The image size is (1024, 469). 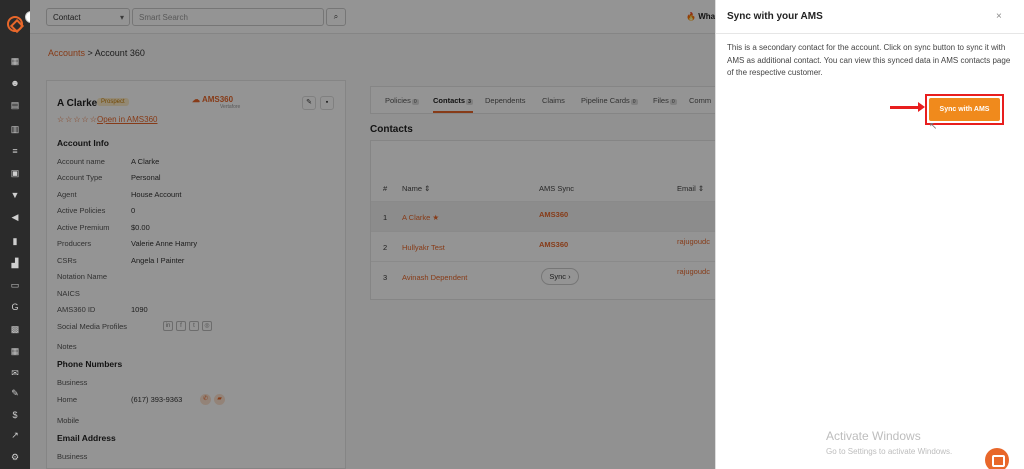 I want to click on dollar-icon: $, so click(x=15, y=415).